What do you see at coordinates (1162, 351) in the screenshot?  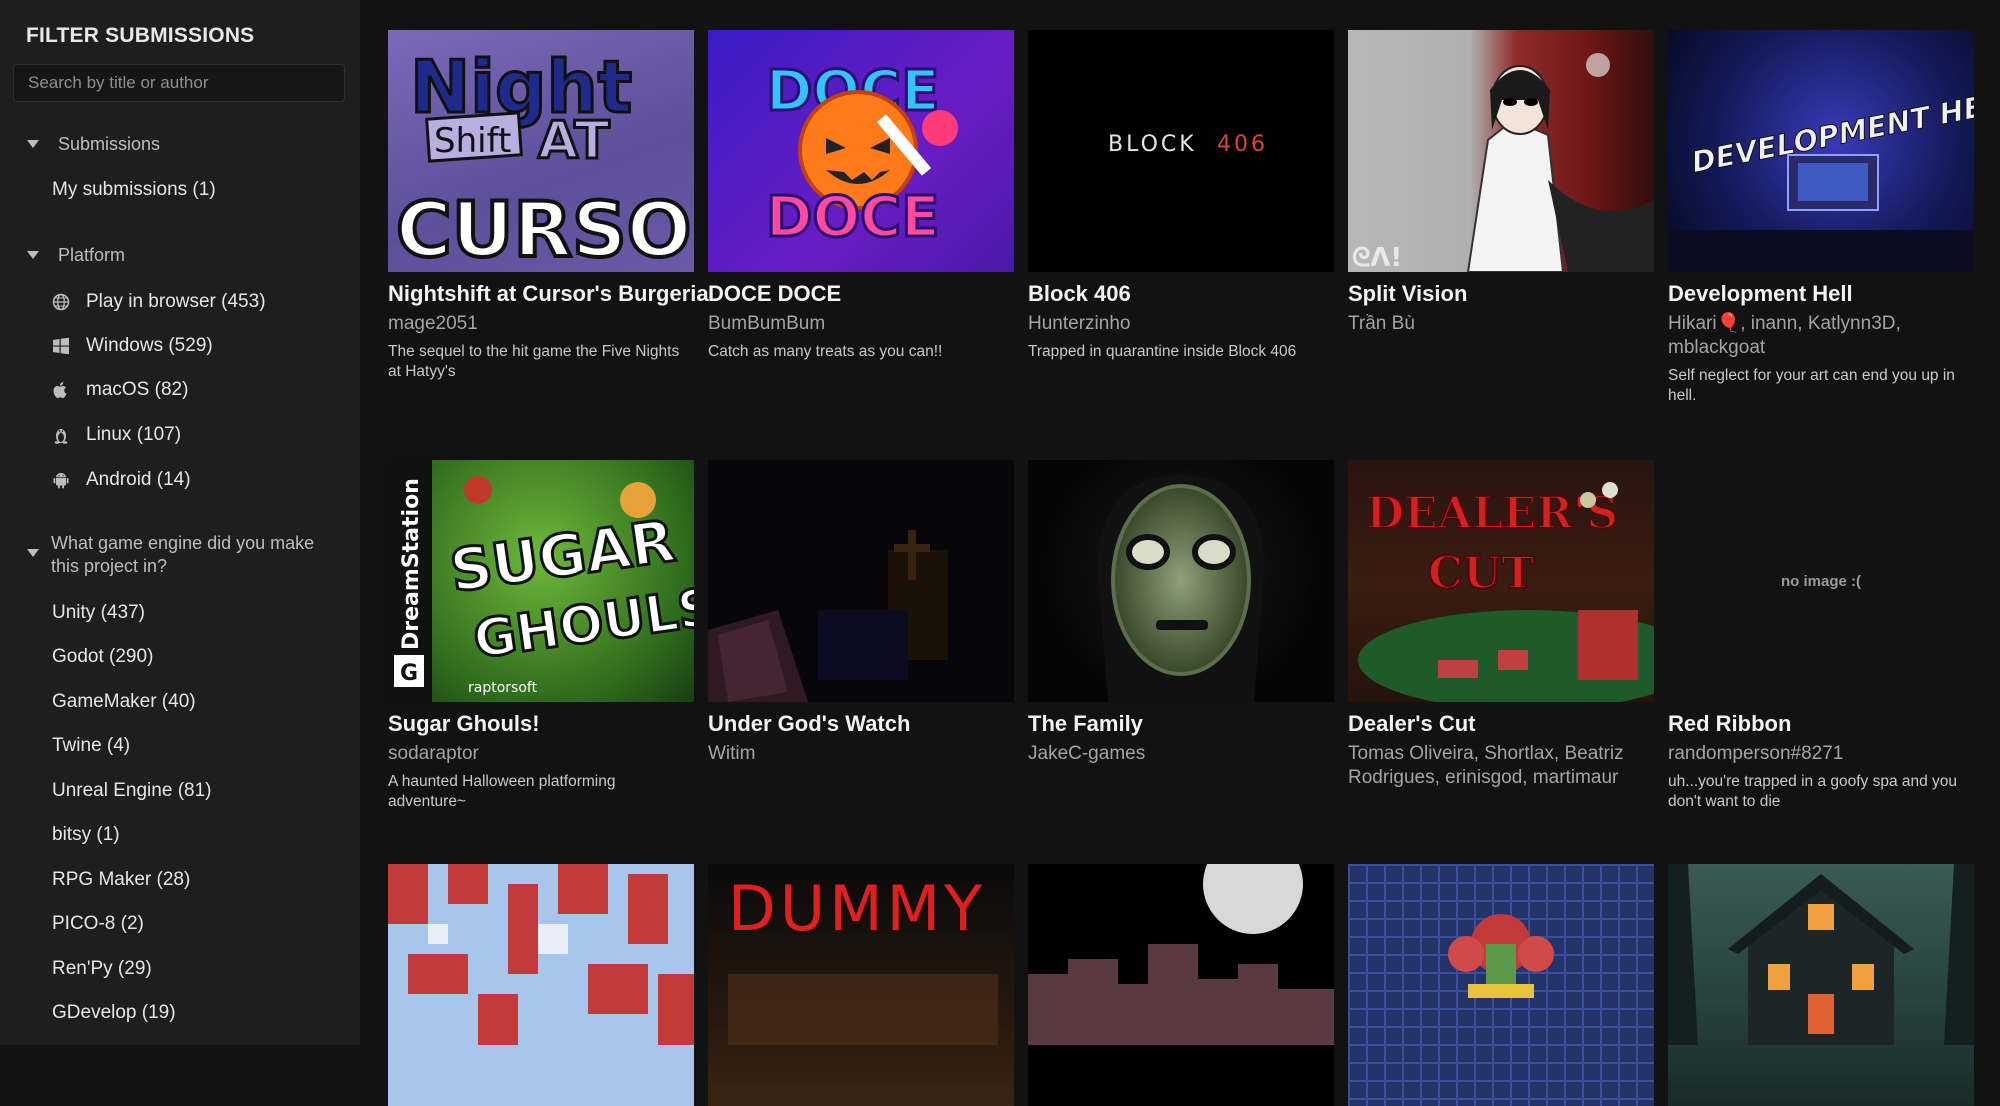 I see `game-description: Trapped in quarantine inside Block 406` at bounding box center [1162, 351].